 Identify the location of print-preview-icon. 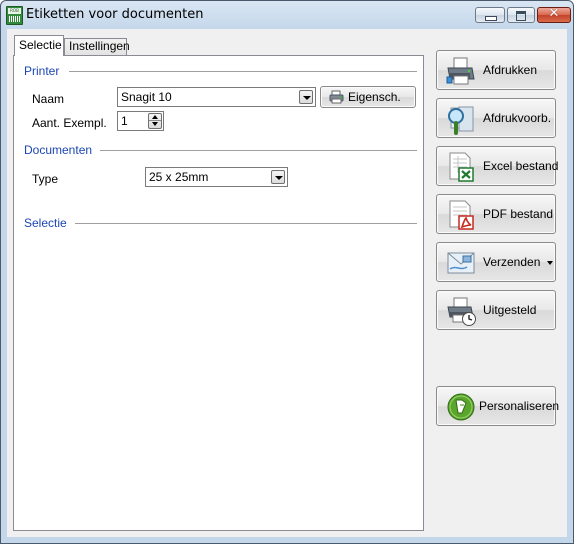
(461, 120).